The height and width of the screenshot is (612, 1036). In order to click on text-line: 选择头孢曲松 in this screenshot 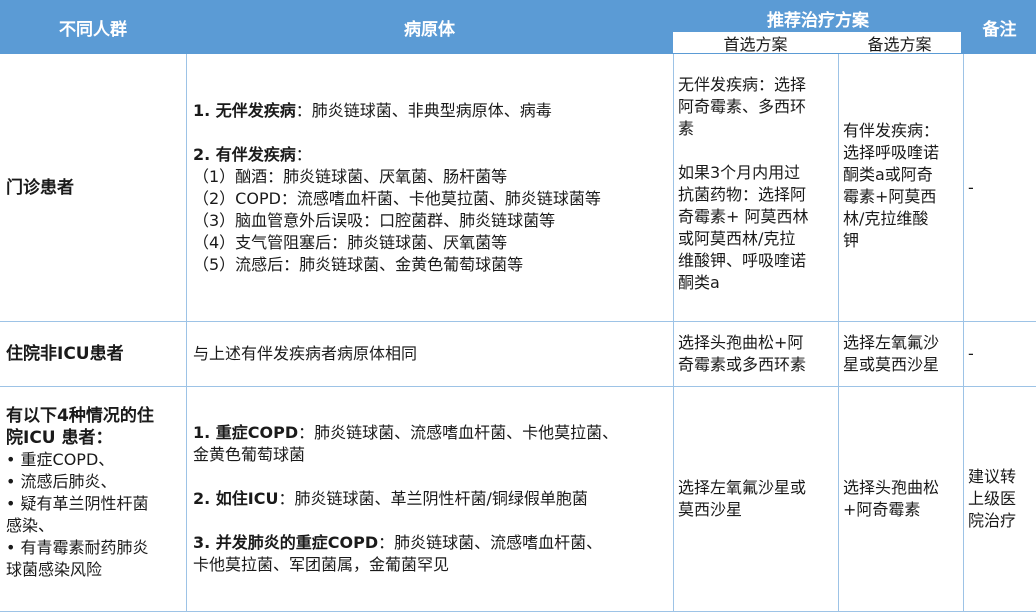, I will do `click(891, 487)`.